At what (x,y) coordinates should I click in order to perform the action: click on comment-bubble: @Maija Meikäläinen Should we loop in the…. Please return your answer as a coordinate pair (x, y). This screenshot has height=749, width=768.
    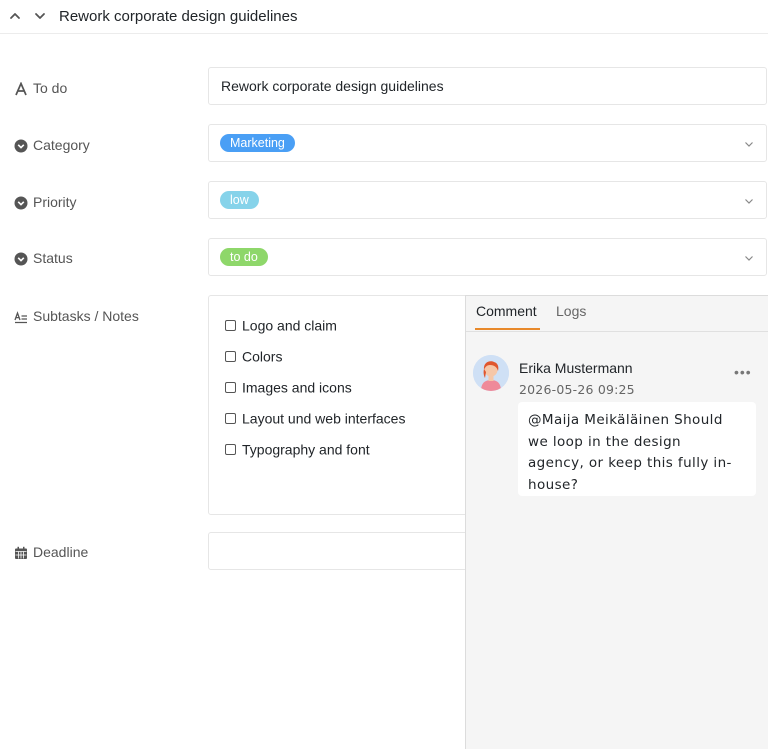
    Looking at the image, I should click on (637, 449).